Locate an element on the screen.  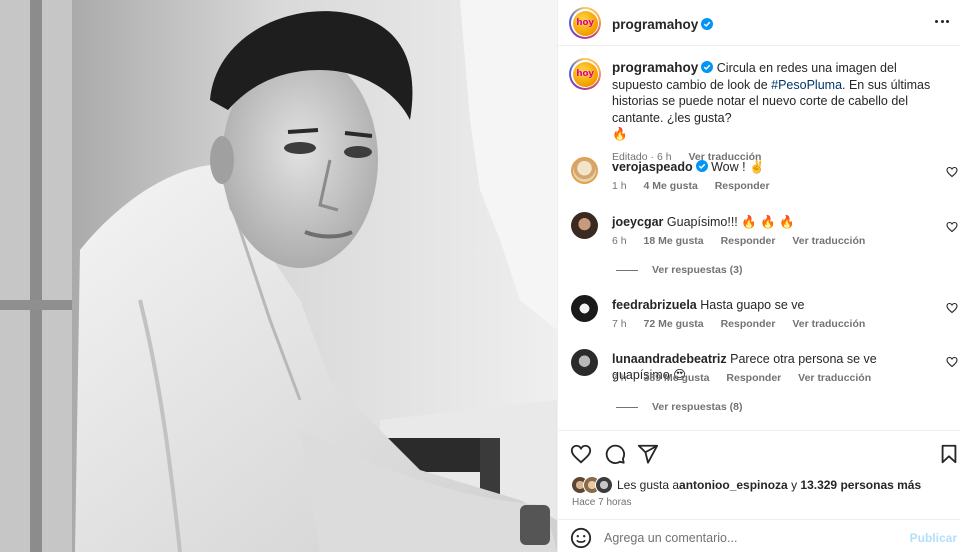
comment-composer: Publicar is located at coordinates (759, 535).